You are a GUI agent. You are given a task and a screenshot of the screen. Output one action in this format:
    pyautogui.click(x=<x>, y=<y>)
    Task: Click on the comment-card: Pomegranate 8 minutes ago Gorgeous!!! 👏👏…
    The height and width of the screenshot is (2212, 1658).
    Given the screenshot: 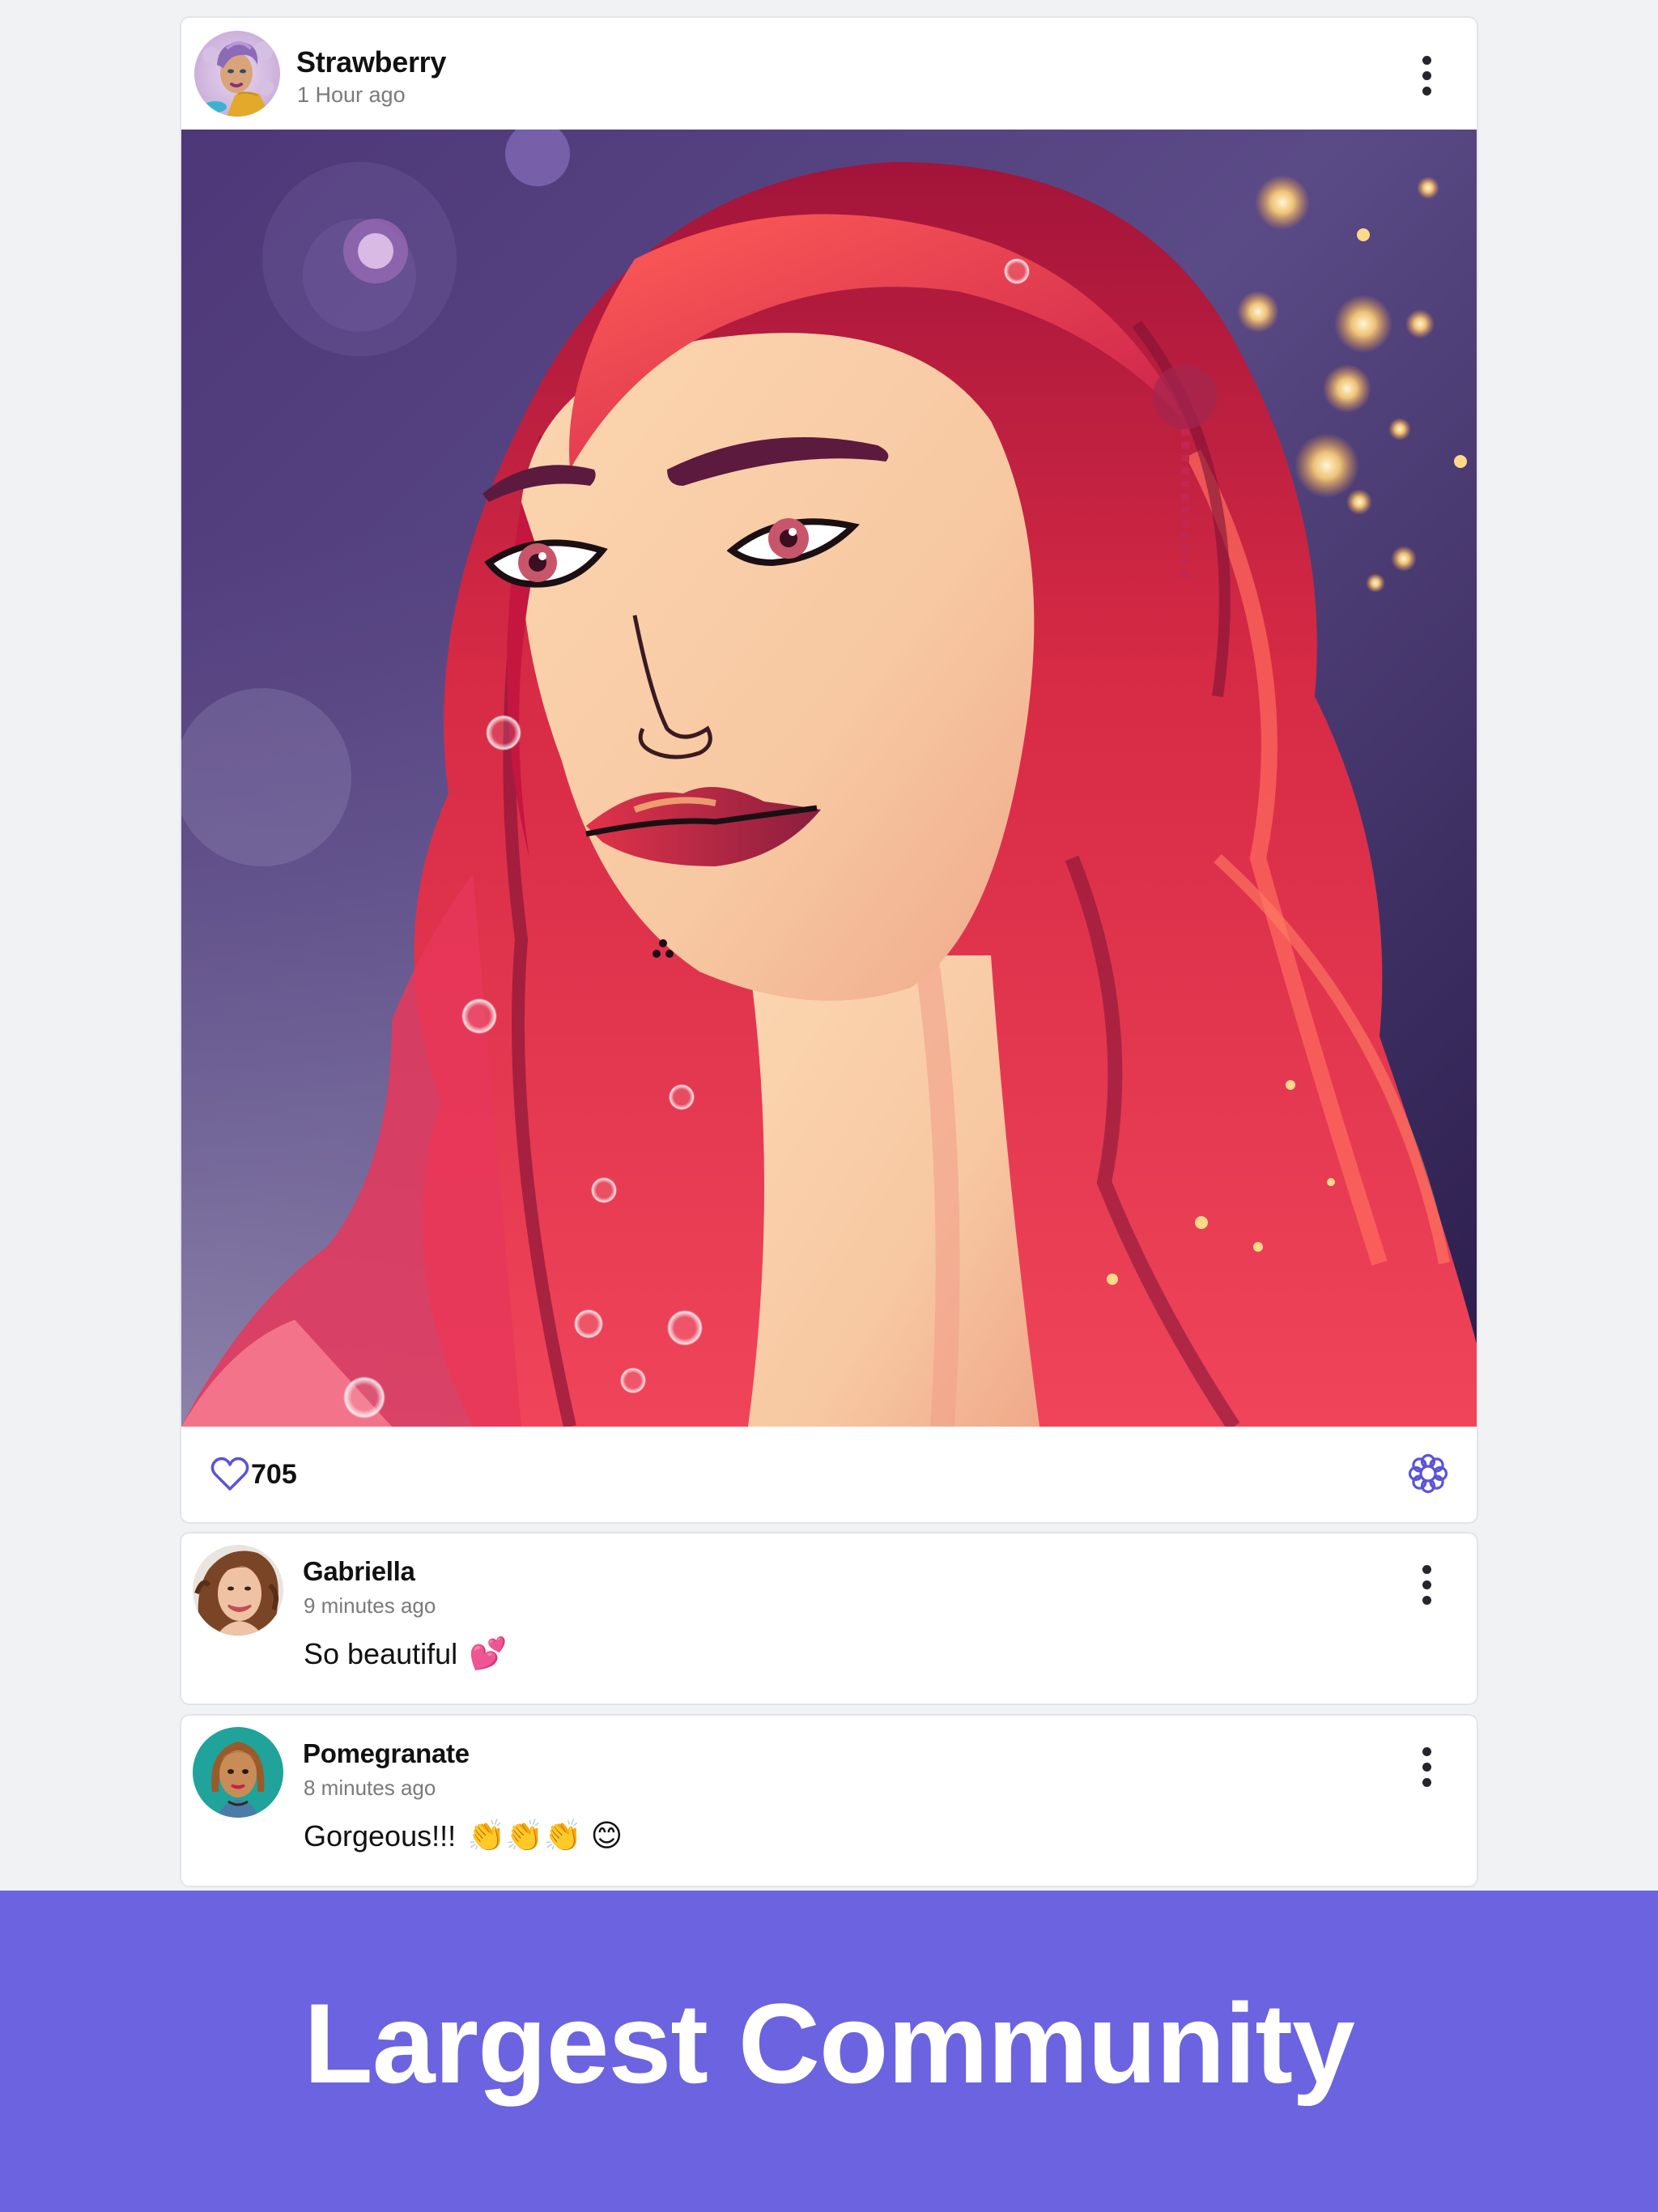 What is the action you would take?
    pyautogui.click(x=829, y=1800)
    